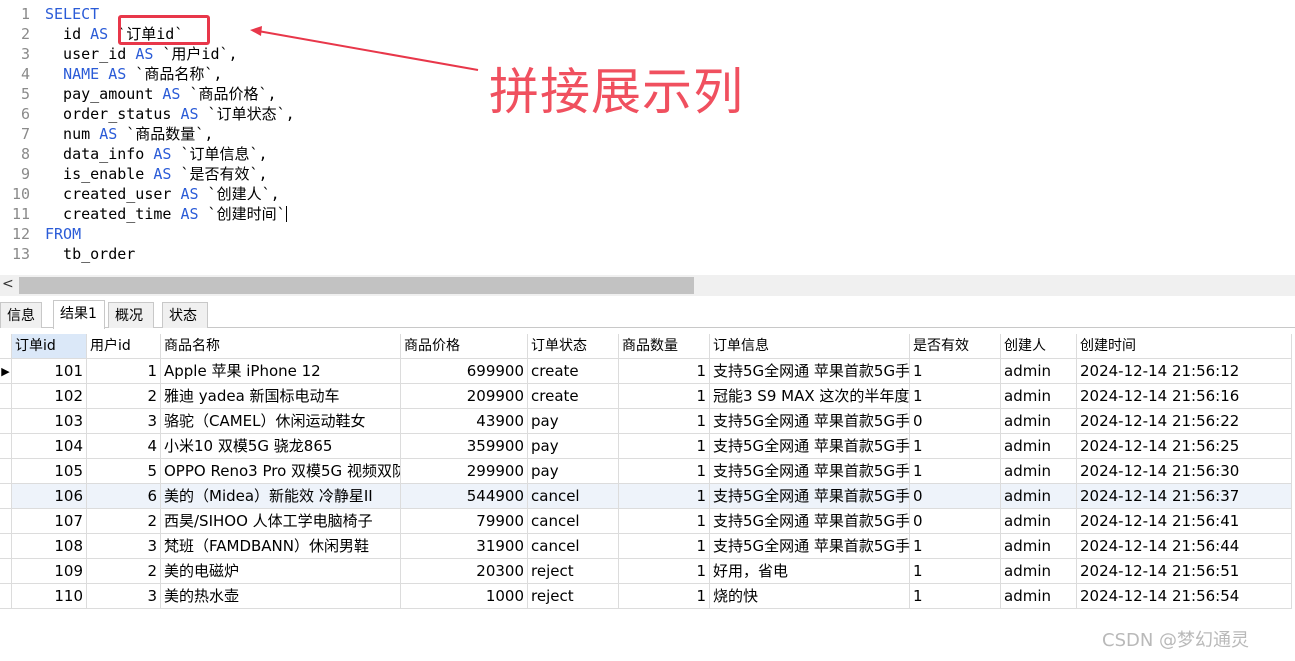 This screenshot has width=1295, height=661. Describe the element at coordinates (464, 396) in the screenshot. I see `cell-price: 209900` at that location.